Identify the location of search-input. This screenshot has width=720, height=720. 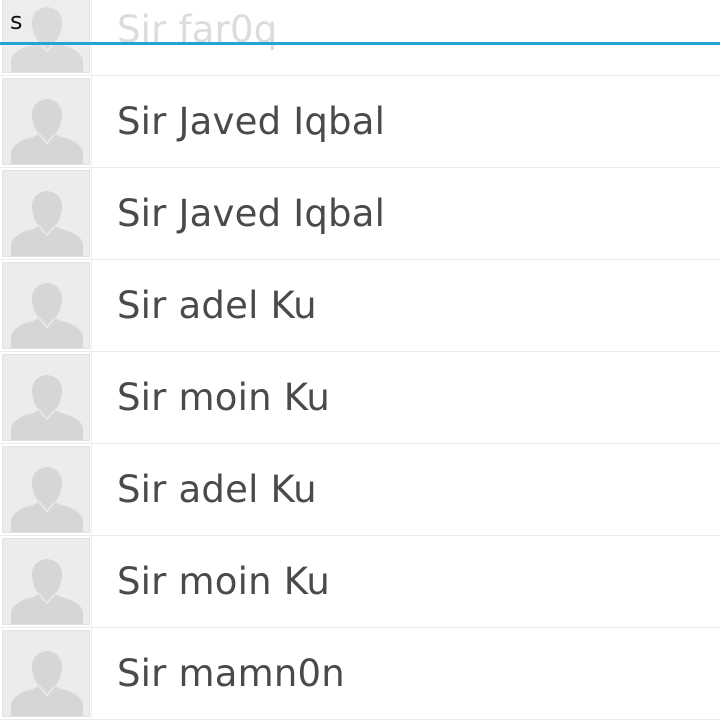
(360, 21).